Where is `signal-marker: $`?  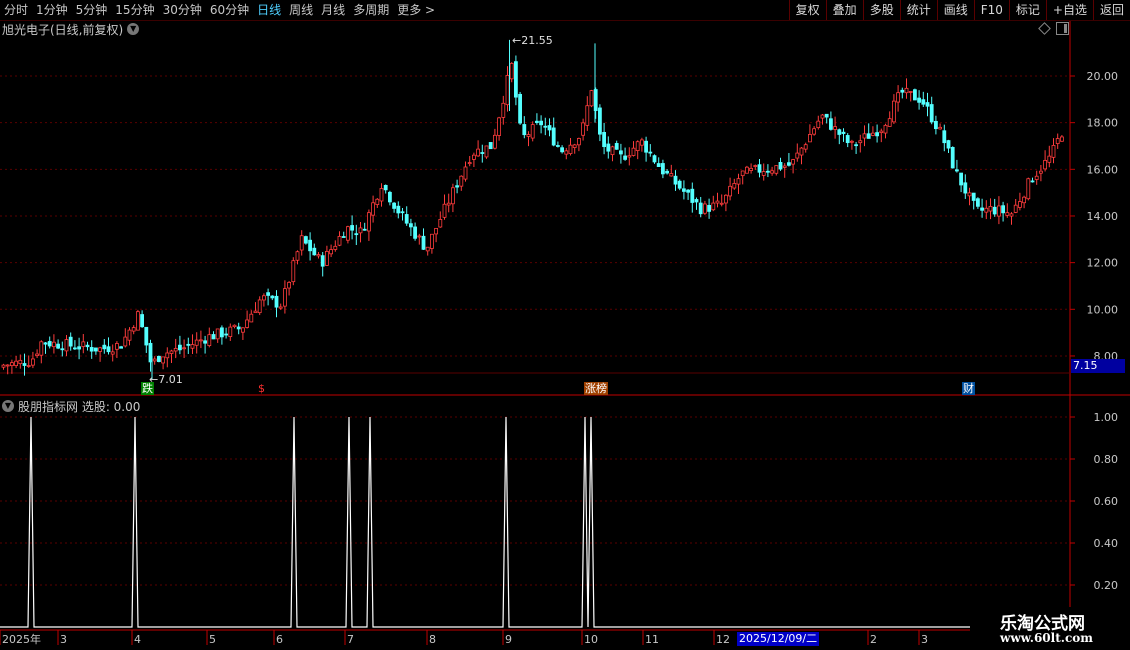 signal-marker: $ is located at coordinates (261, 388).